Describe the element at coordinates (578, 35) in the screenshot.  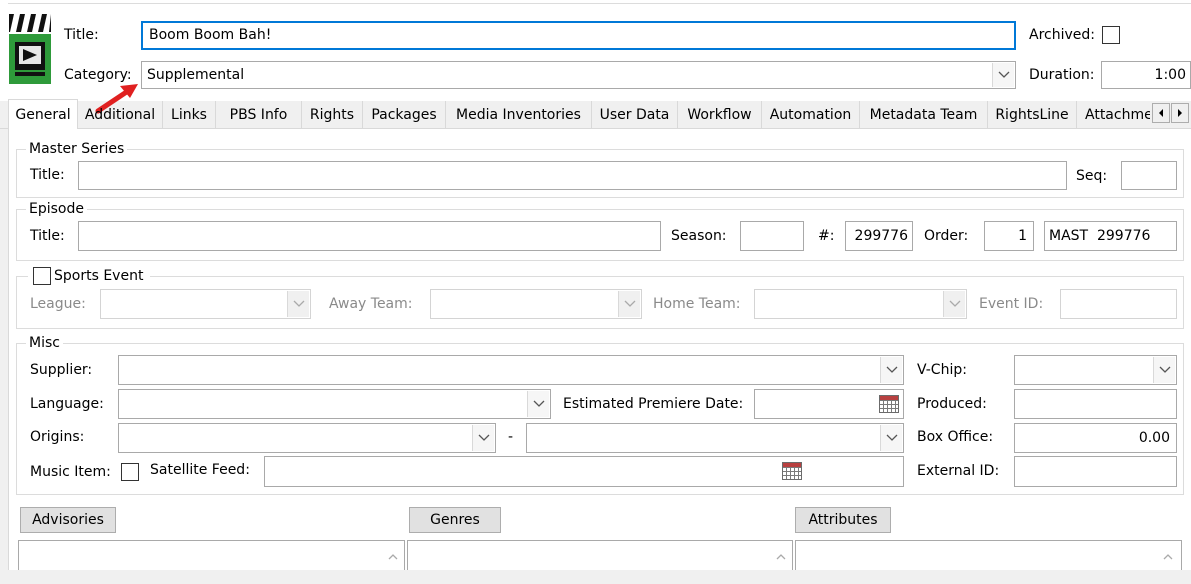
I see `title-input: Boom Boom Bah!` at that location.